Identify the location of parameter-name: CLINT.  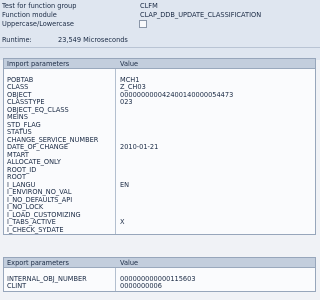
(17, 286).